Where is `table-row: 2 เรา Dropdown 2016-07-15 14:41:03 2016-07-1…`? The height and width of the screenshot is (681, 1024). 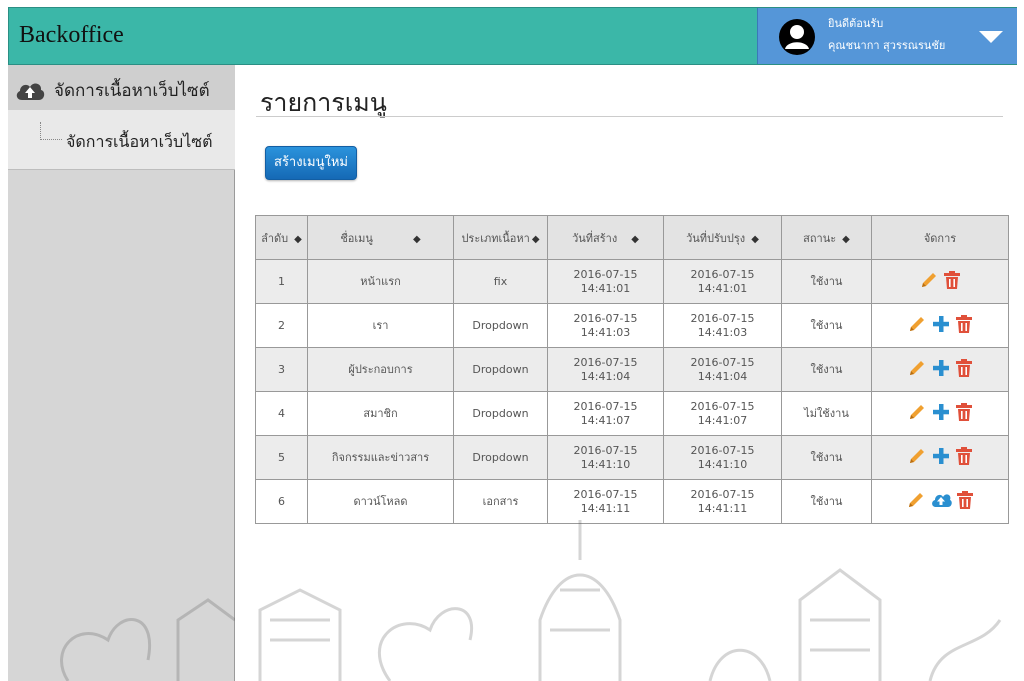
table-row: 2 เรา Dropdown 2016-07-15 14:41:03 2016-07-1… is located at coordinates (632, 325).